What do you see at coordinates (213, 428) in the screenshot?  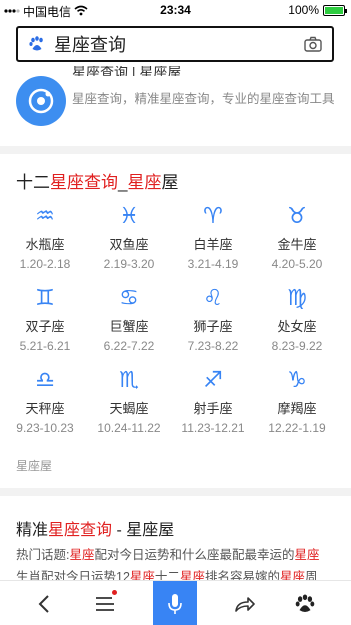 I see `zodiac-date-range: 11.23-12.21` at bounding box center [213, 428].